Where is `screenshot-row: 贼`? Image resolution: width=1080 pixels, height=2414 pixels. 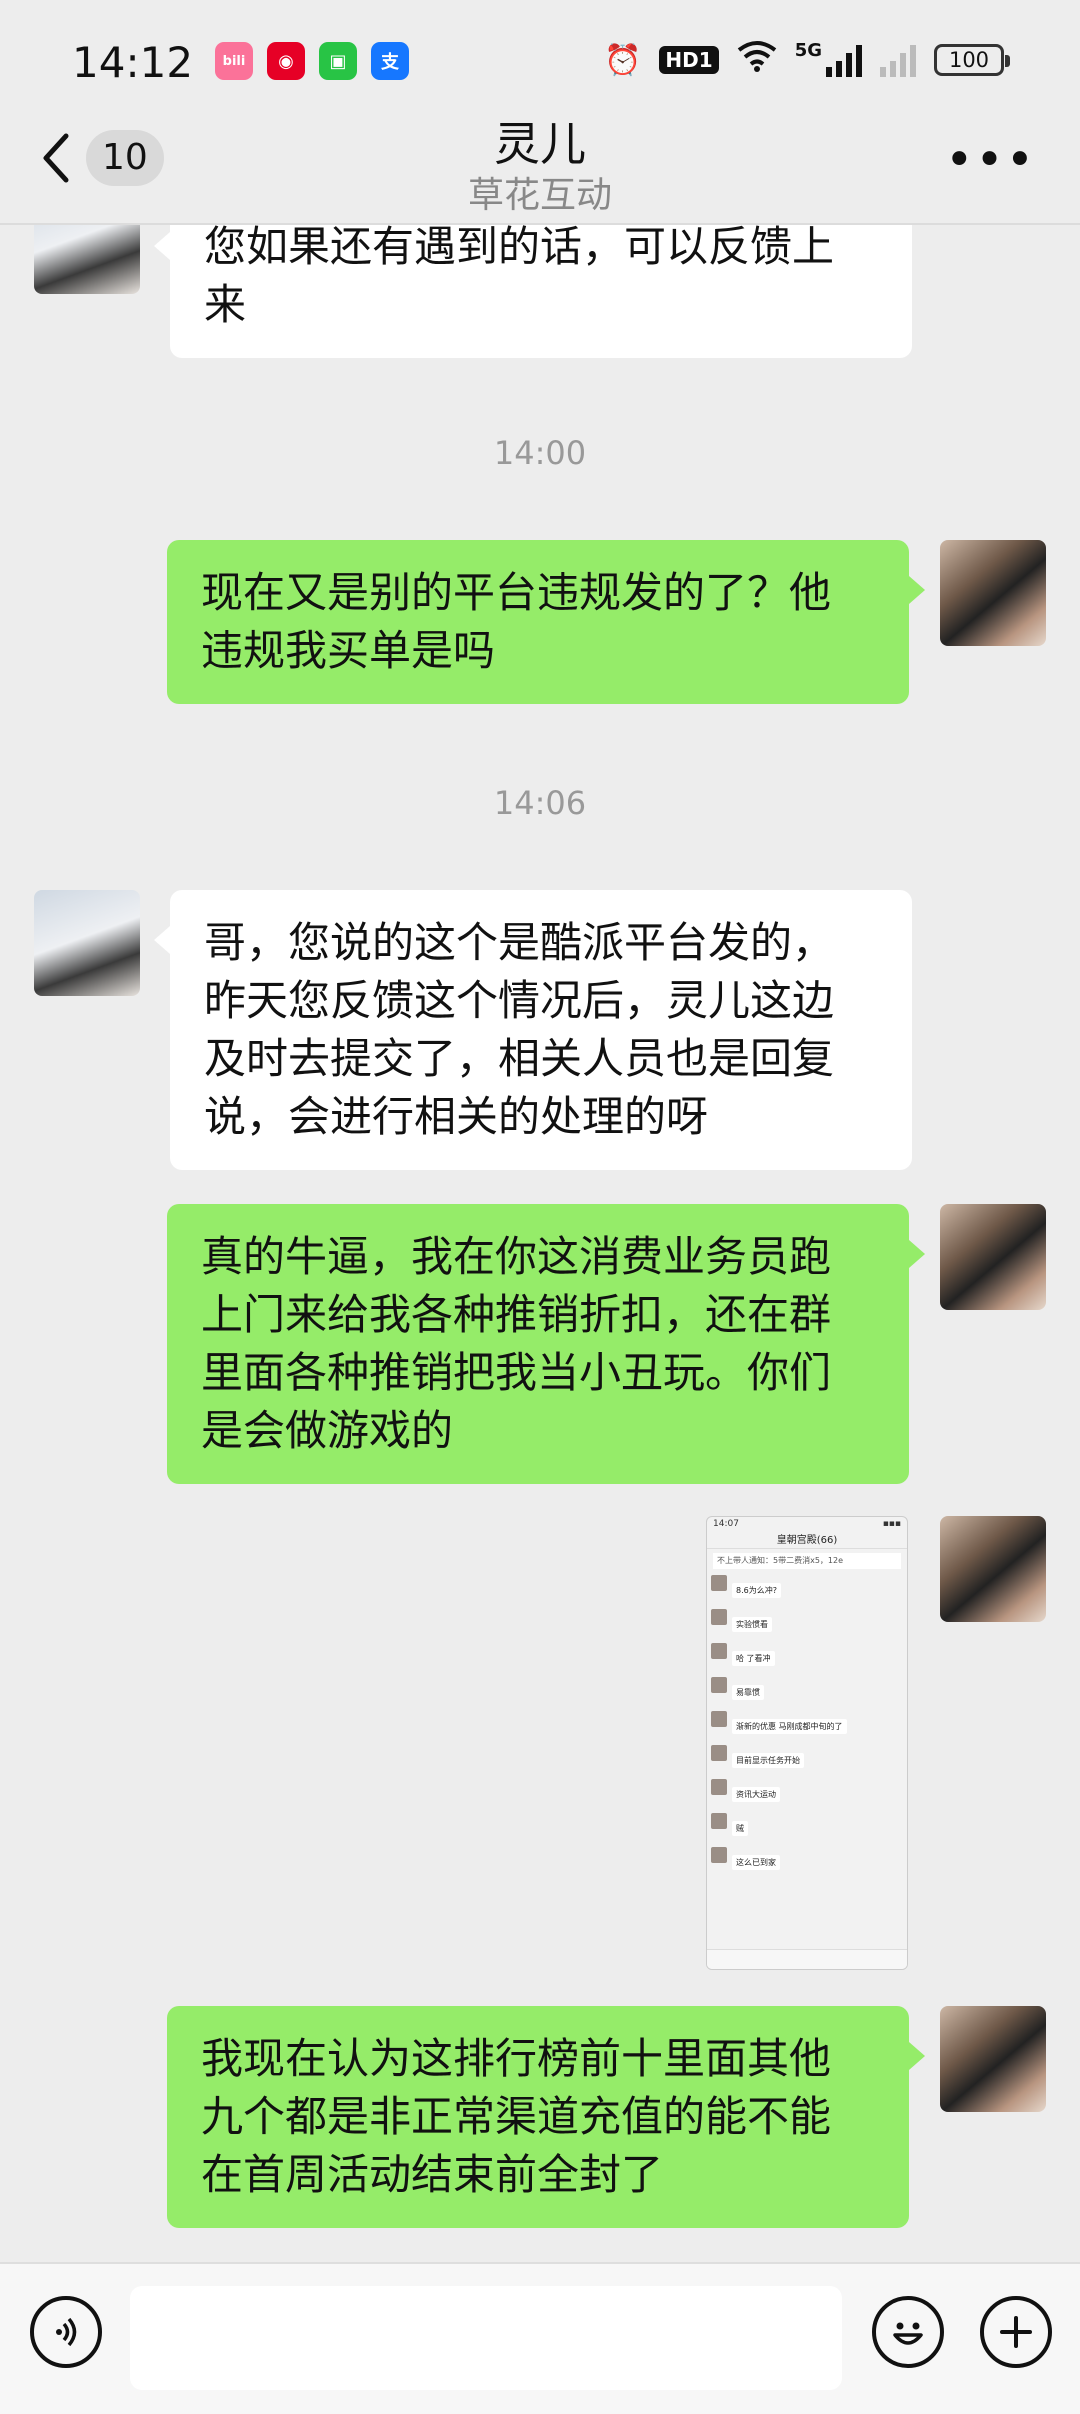
screenshot-row: 贼 is located at coordinates (807, 1827).